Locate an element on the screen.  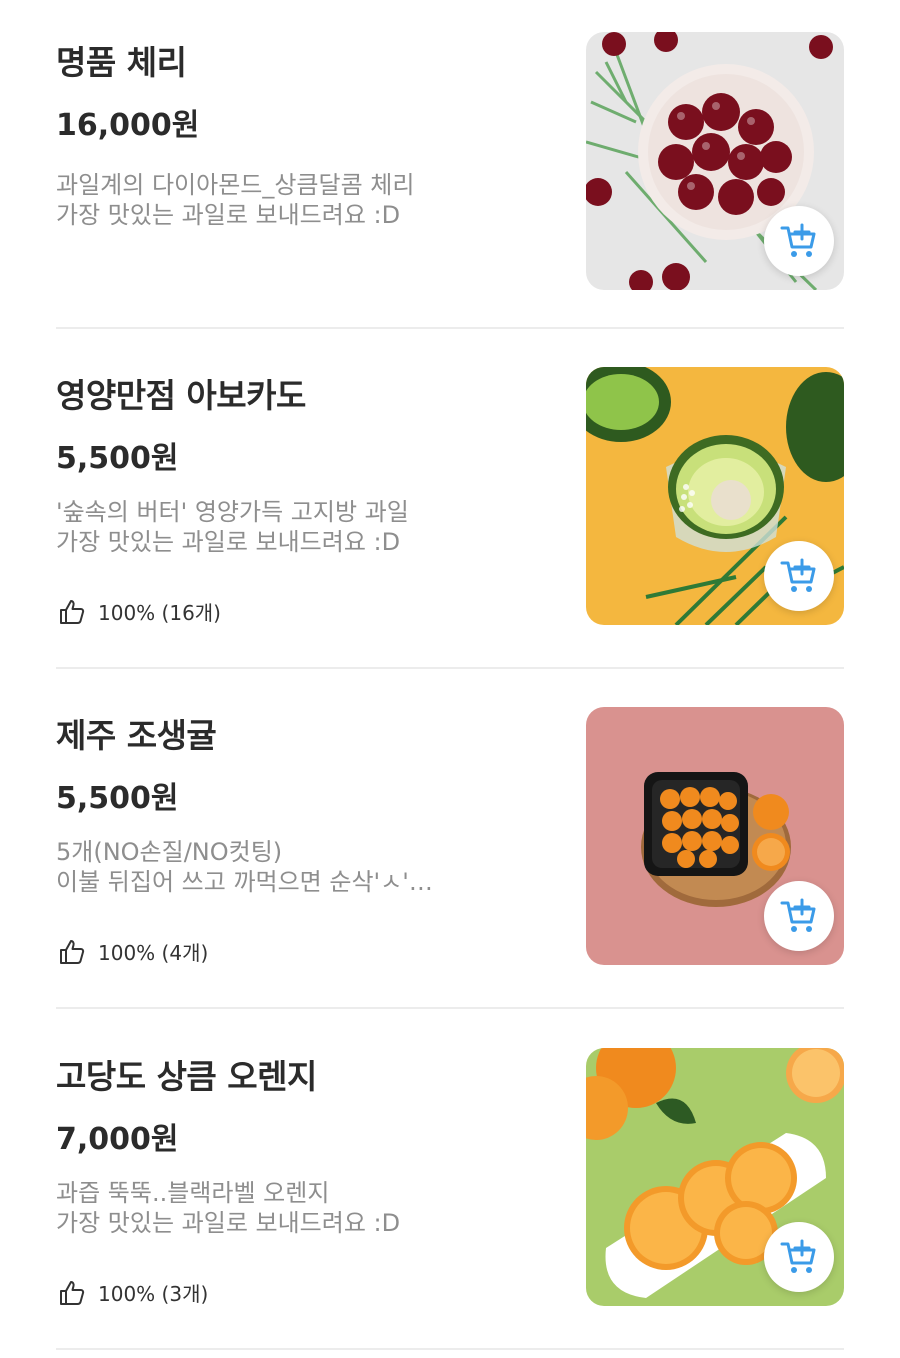
rating: 100% (4개) is located at coordinates (133, 951).